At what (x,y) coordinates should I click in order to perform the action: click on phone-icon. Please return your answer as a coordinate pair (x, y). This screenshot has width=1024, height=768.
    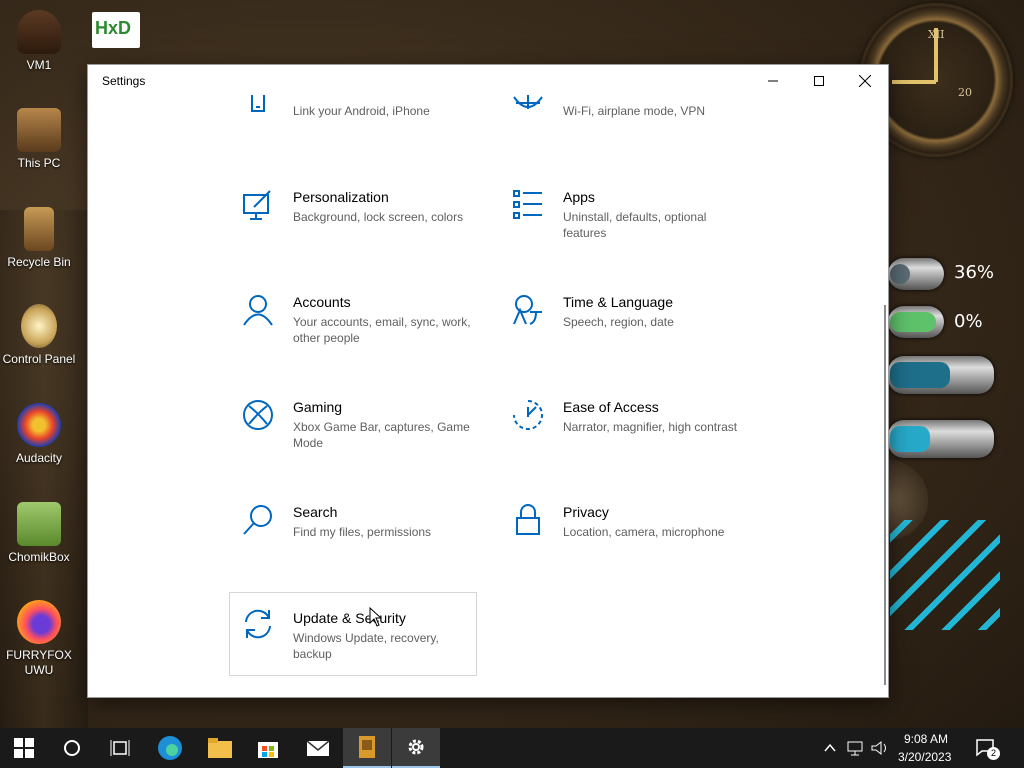
    Looking at the image, I should click on (258, 103).